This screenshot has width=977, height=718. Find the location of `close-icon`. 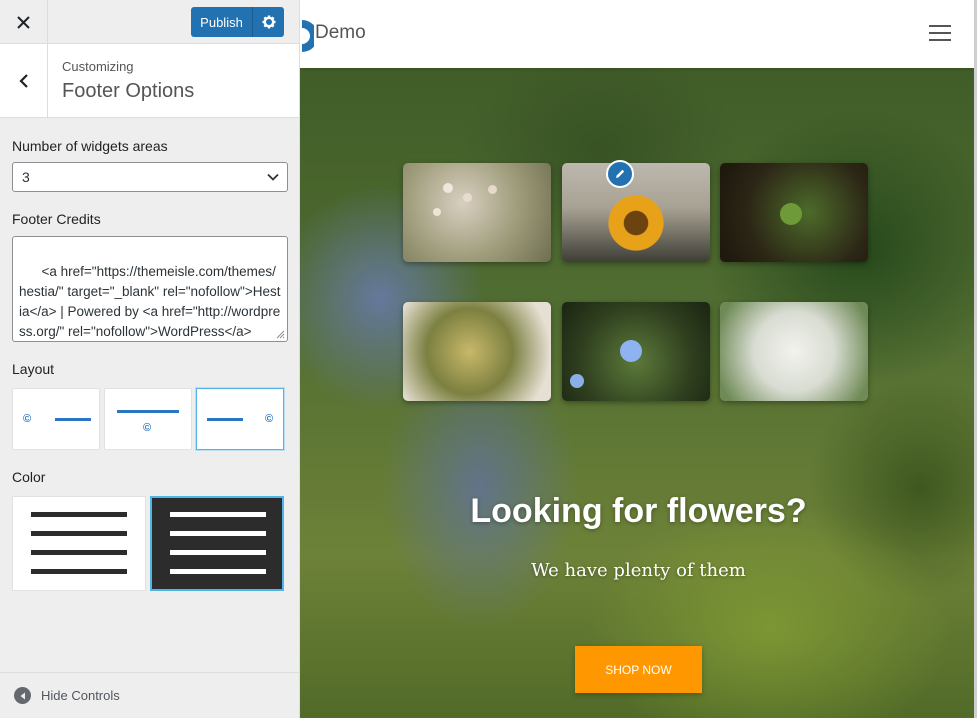

close-icon is located at coordinates (23, 22).